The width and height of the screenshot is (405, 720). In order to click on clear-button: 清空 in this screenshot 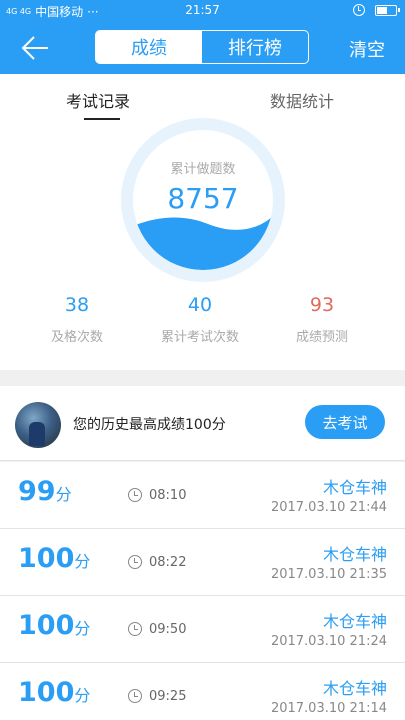, I will do `click(367, 49)`.